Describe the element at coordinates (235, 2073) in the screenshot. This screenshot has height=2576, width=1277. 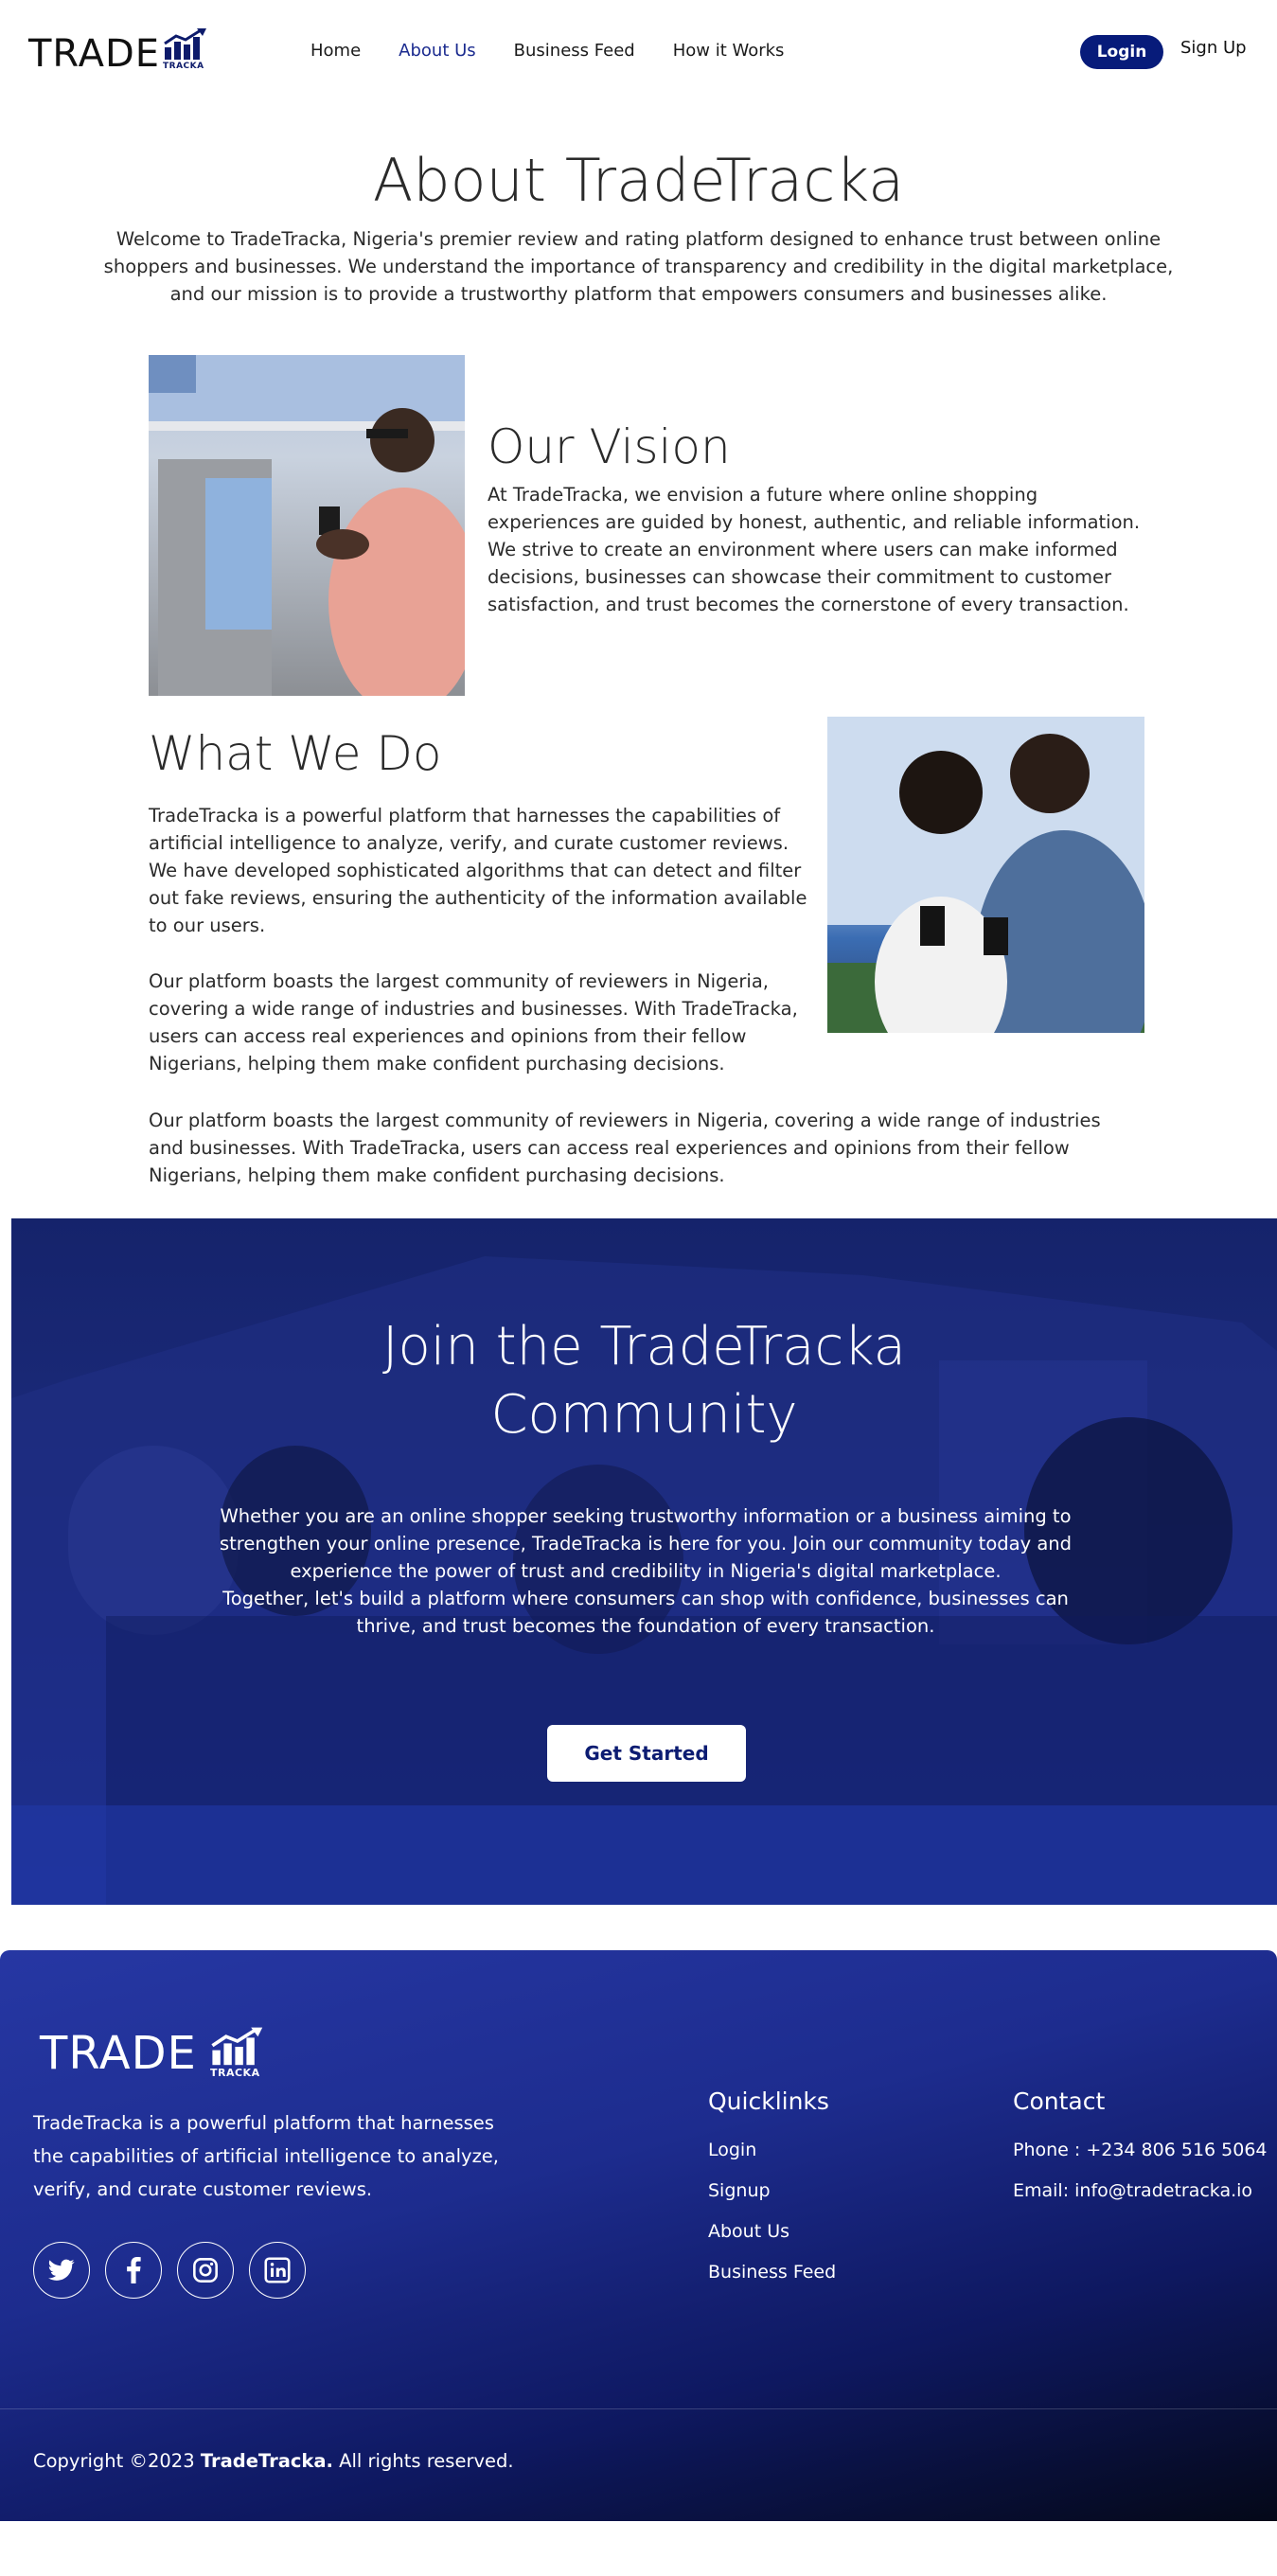
I see `footer-logo-sub: TRACKA` at that location.